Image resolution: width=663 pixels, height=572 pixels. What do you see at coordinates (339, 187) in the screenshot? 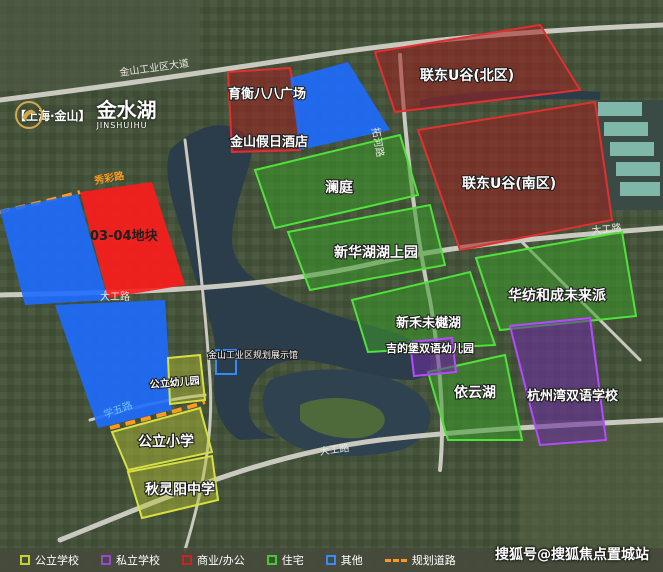
I see `label-lanting: 澜庭` at bounding box center [339, 187].